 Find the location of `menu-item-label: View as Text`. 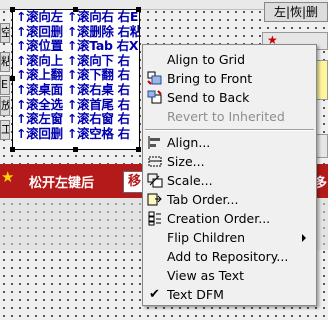

menu-item-label: View as Text is located at coordinates (206, 275).